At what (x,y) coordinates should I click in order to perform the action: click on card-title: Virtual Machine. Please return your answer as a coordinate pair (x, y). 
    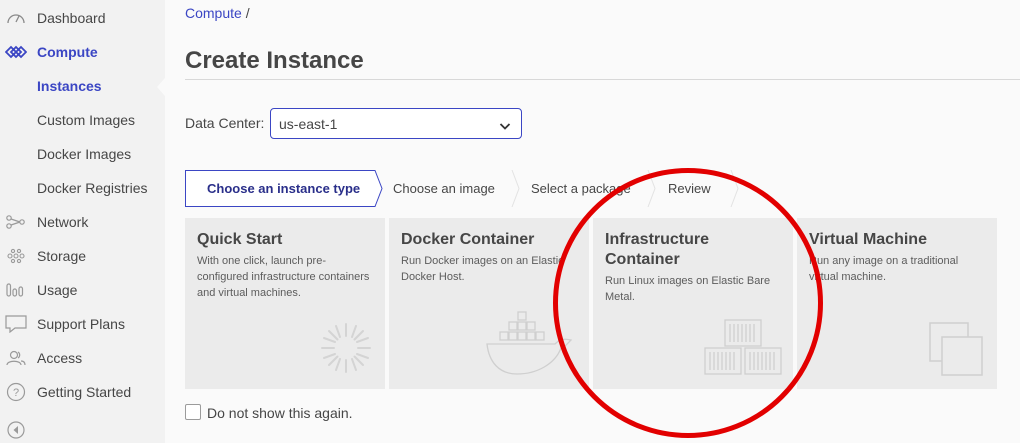
    Looking at the image, I should click on (868, 239).